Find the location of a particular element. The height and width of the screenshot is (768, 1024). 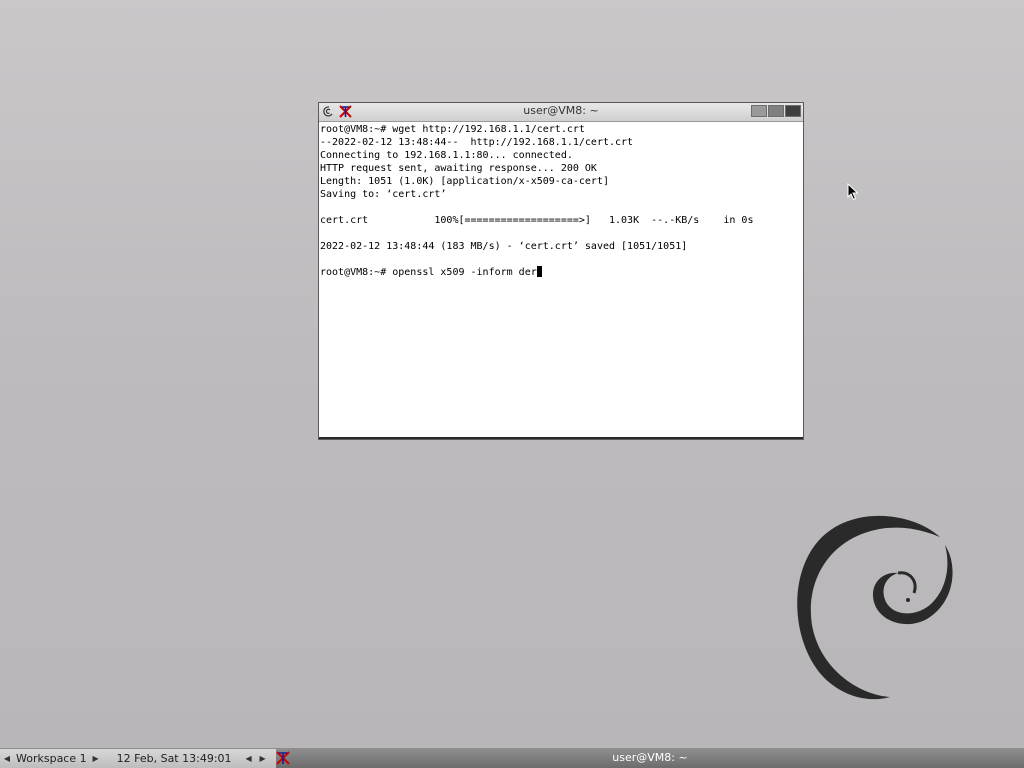

text-cursor is located at coordinates (539, 271).